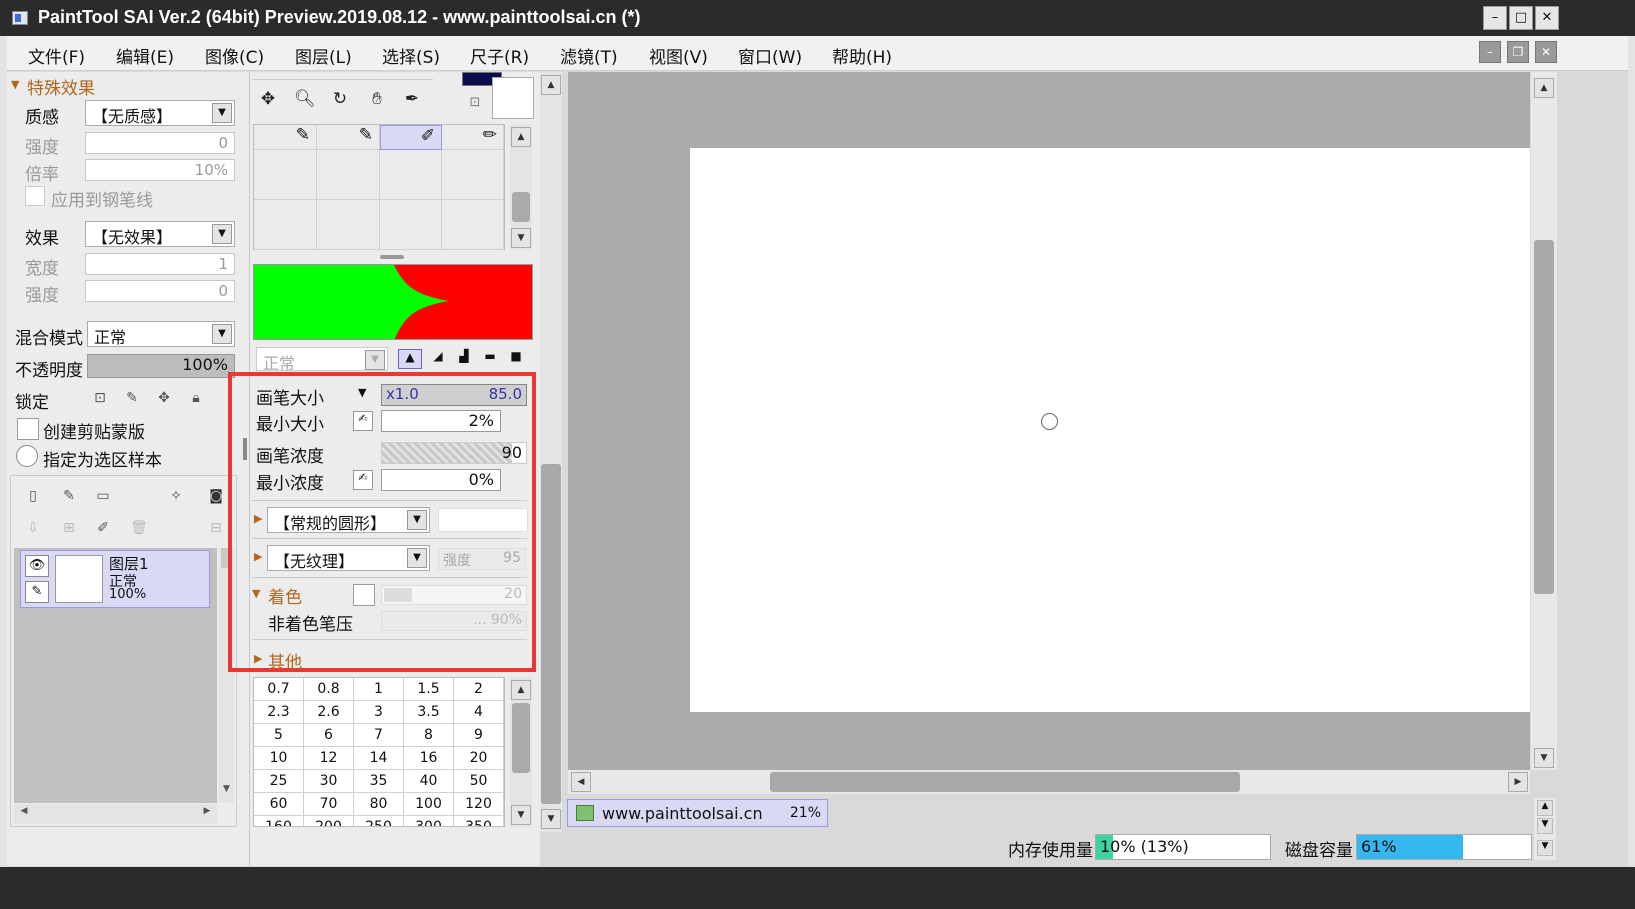 Image resolution: width=1635 pixels, height=909 pixels. Describe the element at coordinates (258, 556) in the screenshot. I see `expand-triangle-icon: ▶` at that location.